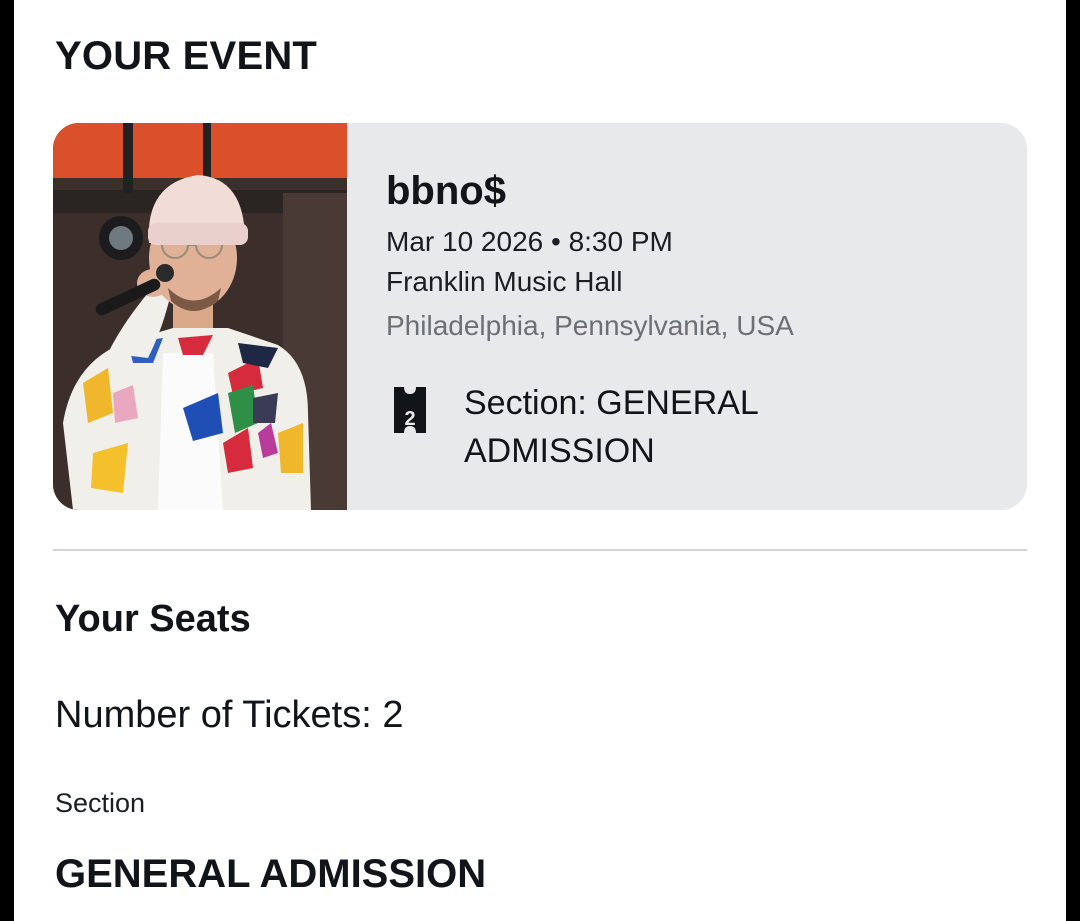 This screenshot has height=921, width=1080. What do you see at coordinates (153, 619) in the screenshot?
I see `your-seats-heading: Your Seats` at bounding box center [153, 619].